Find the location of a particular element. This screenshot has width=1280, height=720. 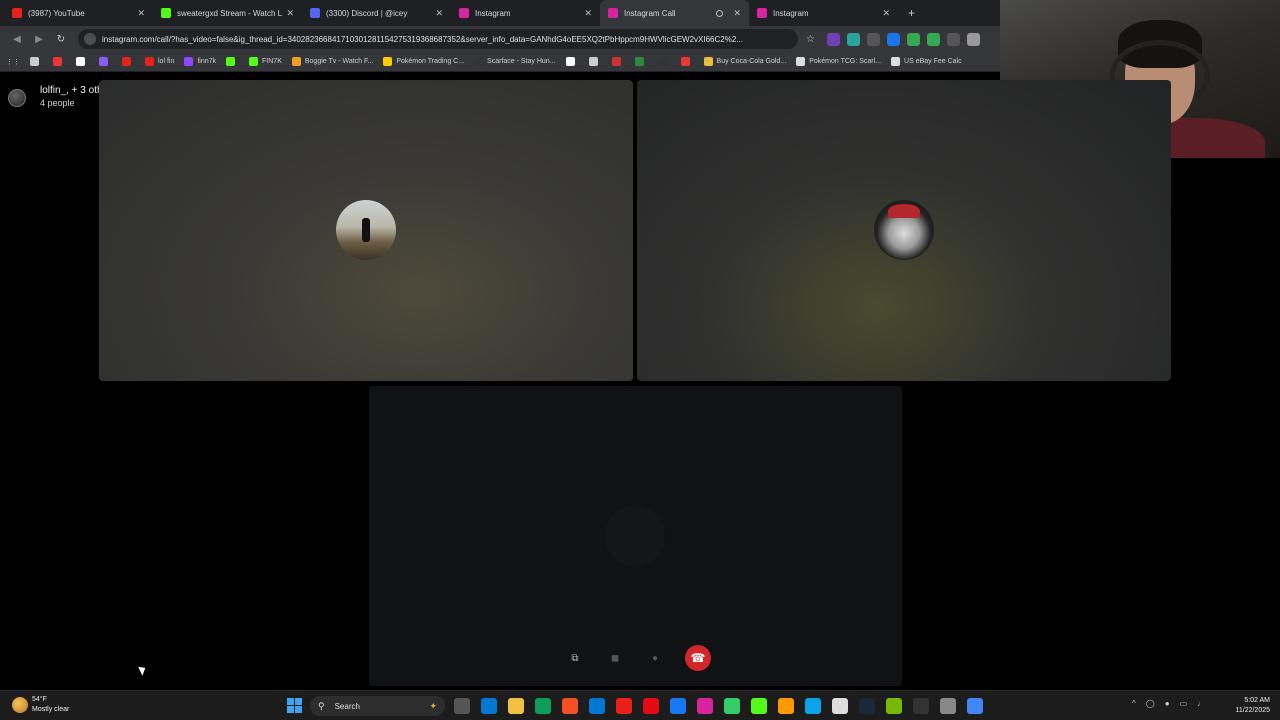

browser-tab: sweatergxd Stream - Watch Live ✕ is located at coordinates (227, 13).